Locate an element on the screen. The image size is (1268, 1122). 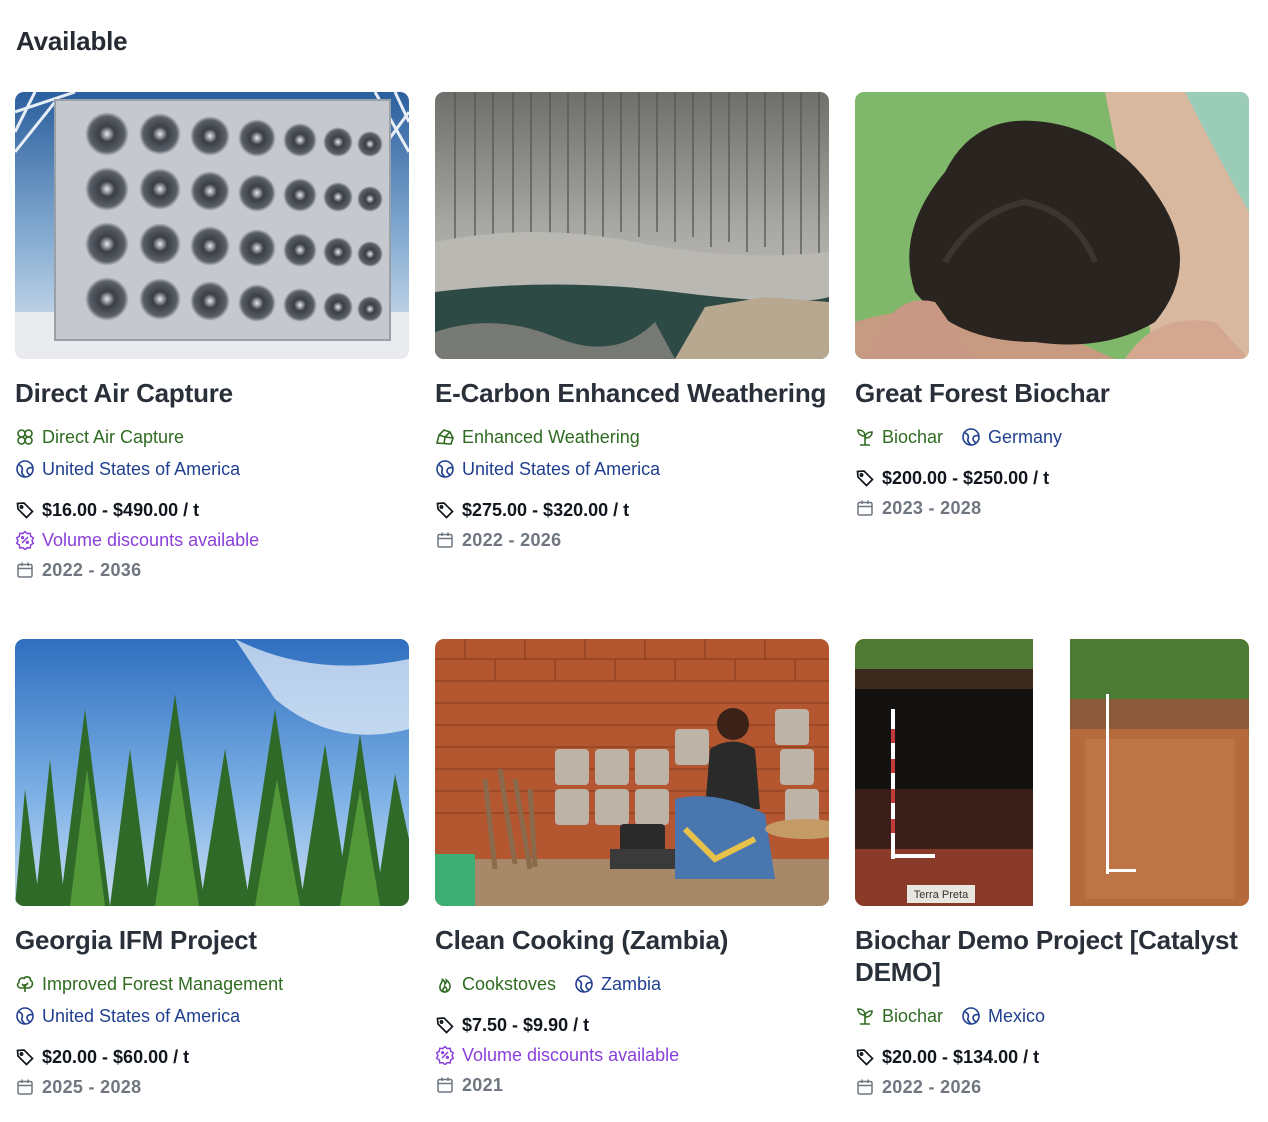
project-type-label: Direct Air Capture is located at coordinates (113, 437).